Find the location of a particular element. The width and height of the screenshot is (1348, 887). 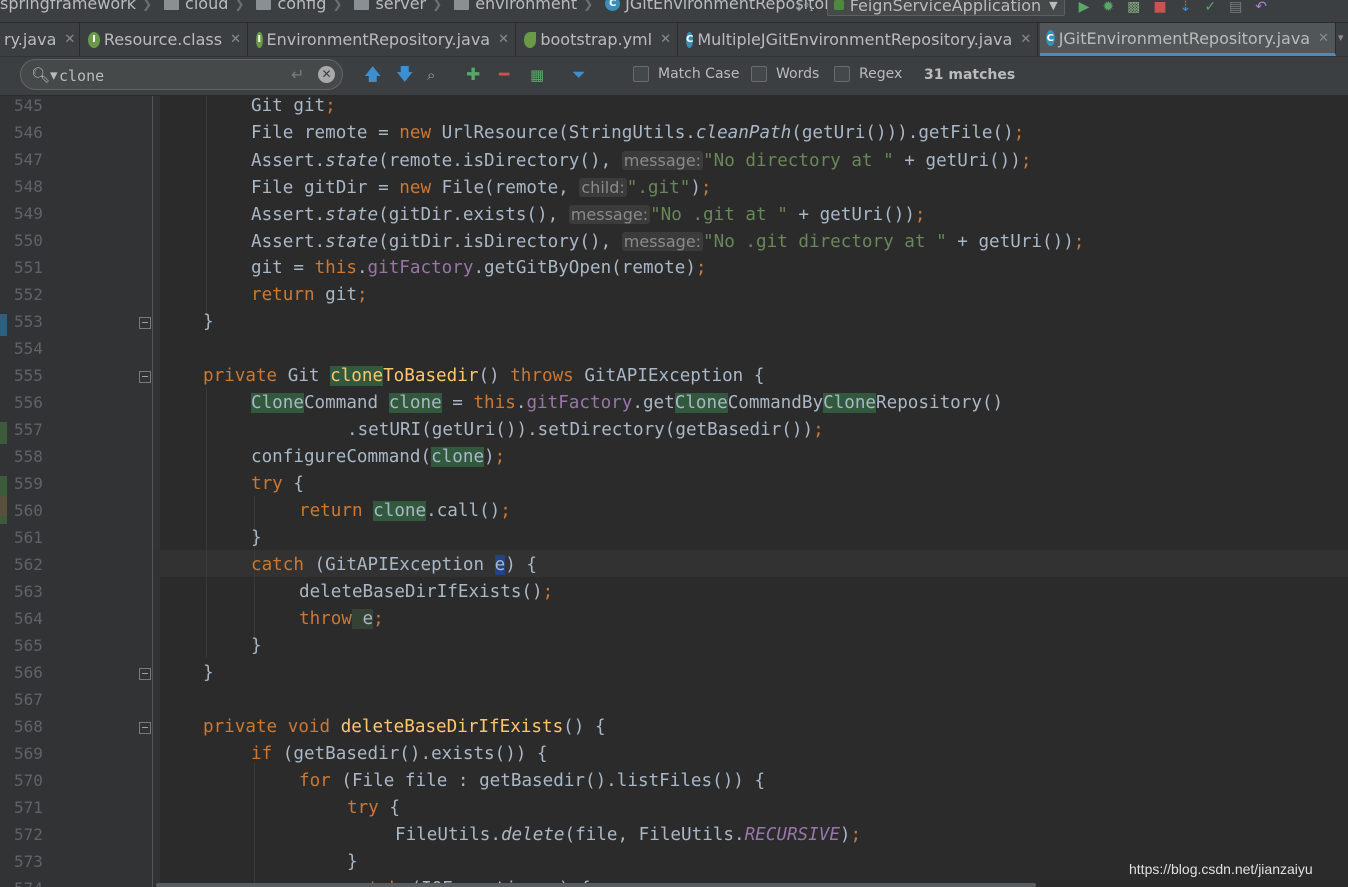

words-option: Words is located at coordinates (785, 74).